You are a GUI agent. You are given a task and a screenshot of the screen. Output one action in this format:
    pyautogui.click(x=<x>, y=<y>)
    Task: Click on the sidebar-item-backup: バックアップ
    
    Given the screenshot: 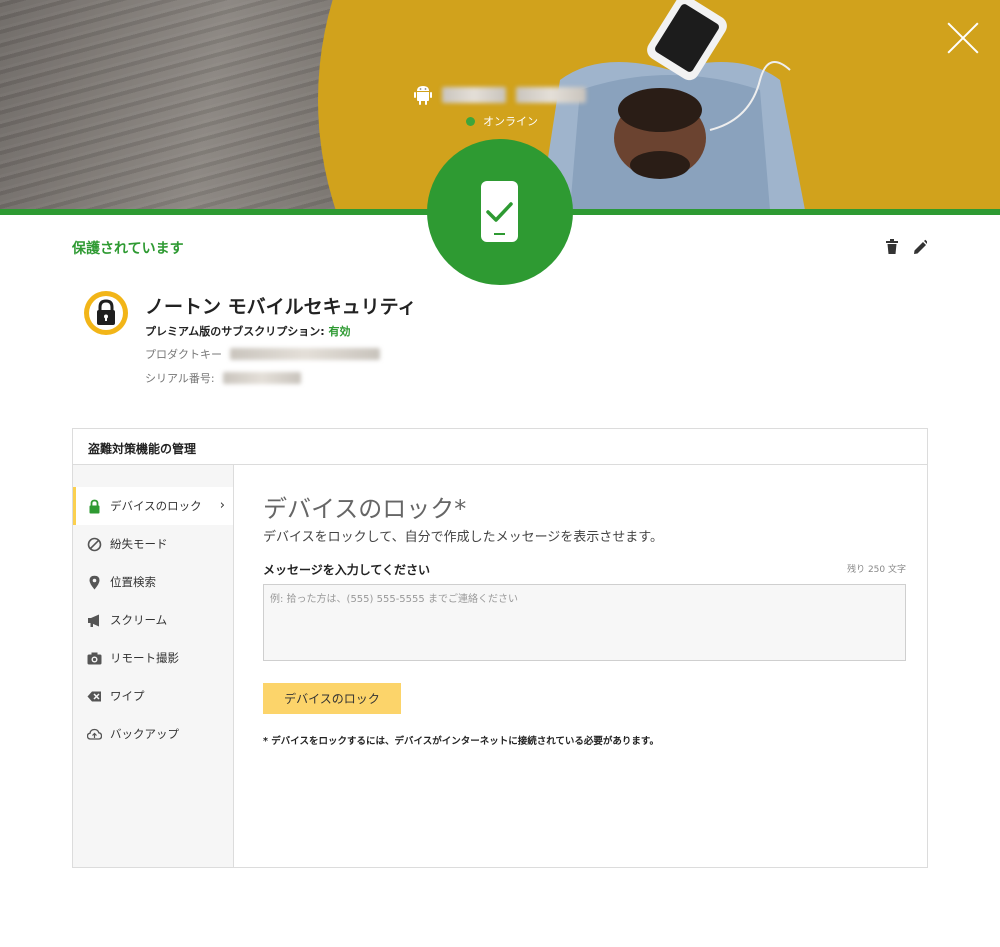 What is the action you would take?
    pyautogui.click(x=153, y=734)
    